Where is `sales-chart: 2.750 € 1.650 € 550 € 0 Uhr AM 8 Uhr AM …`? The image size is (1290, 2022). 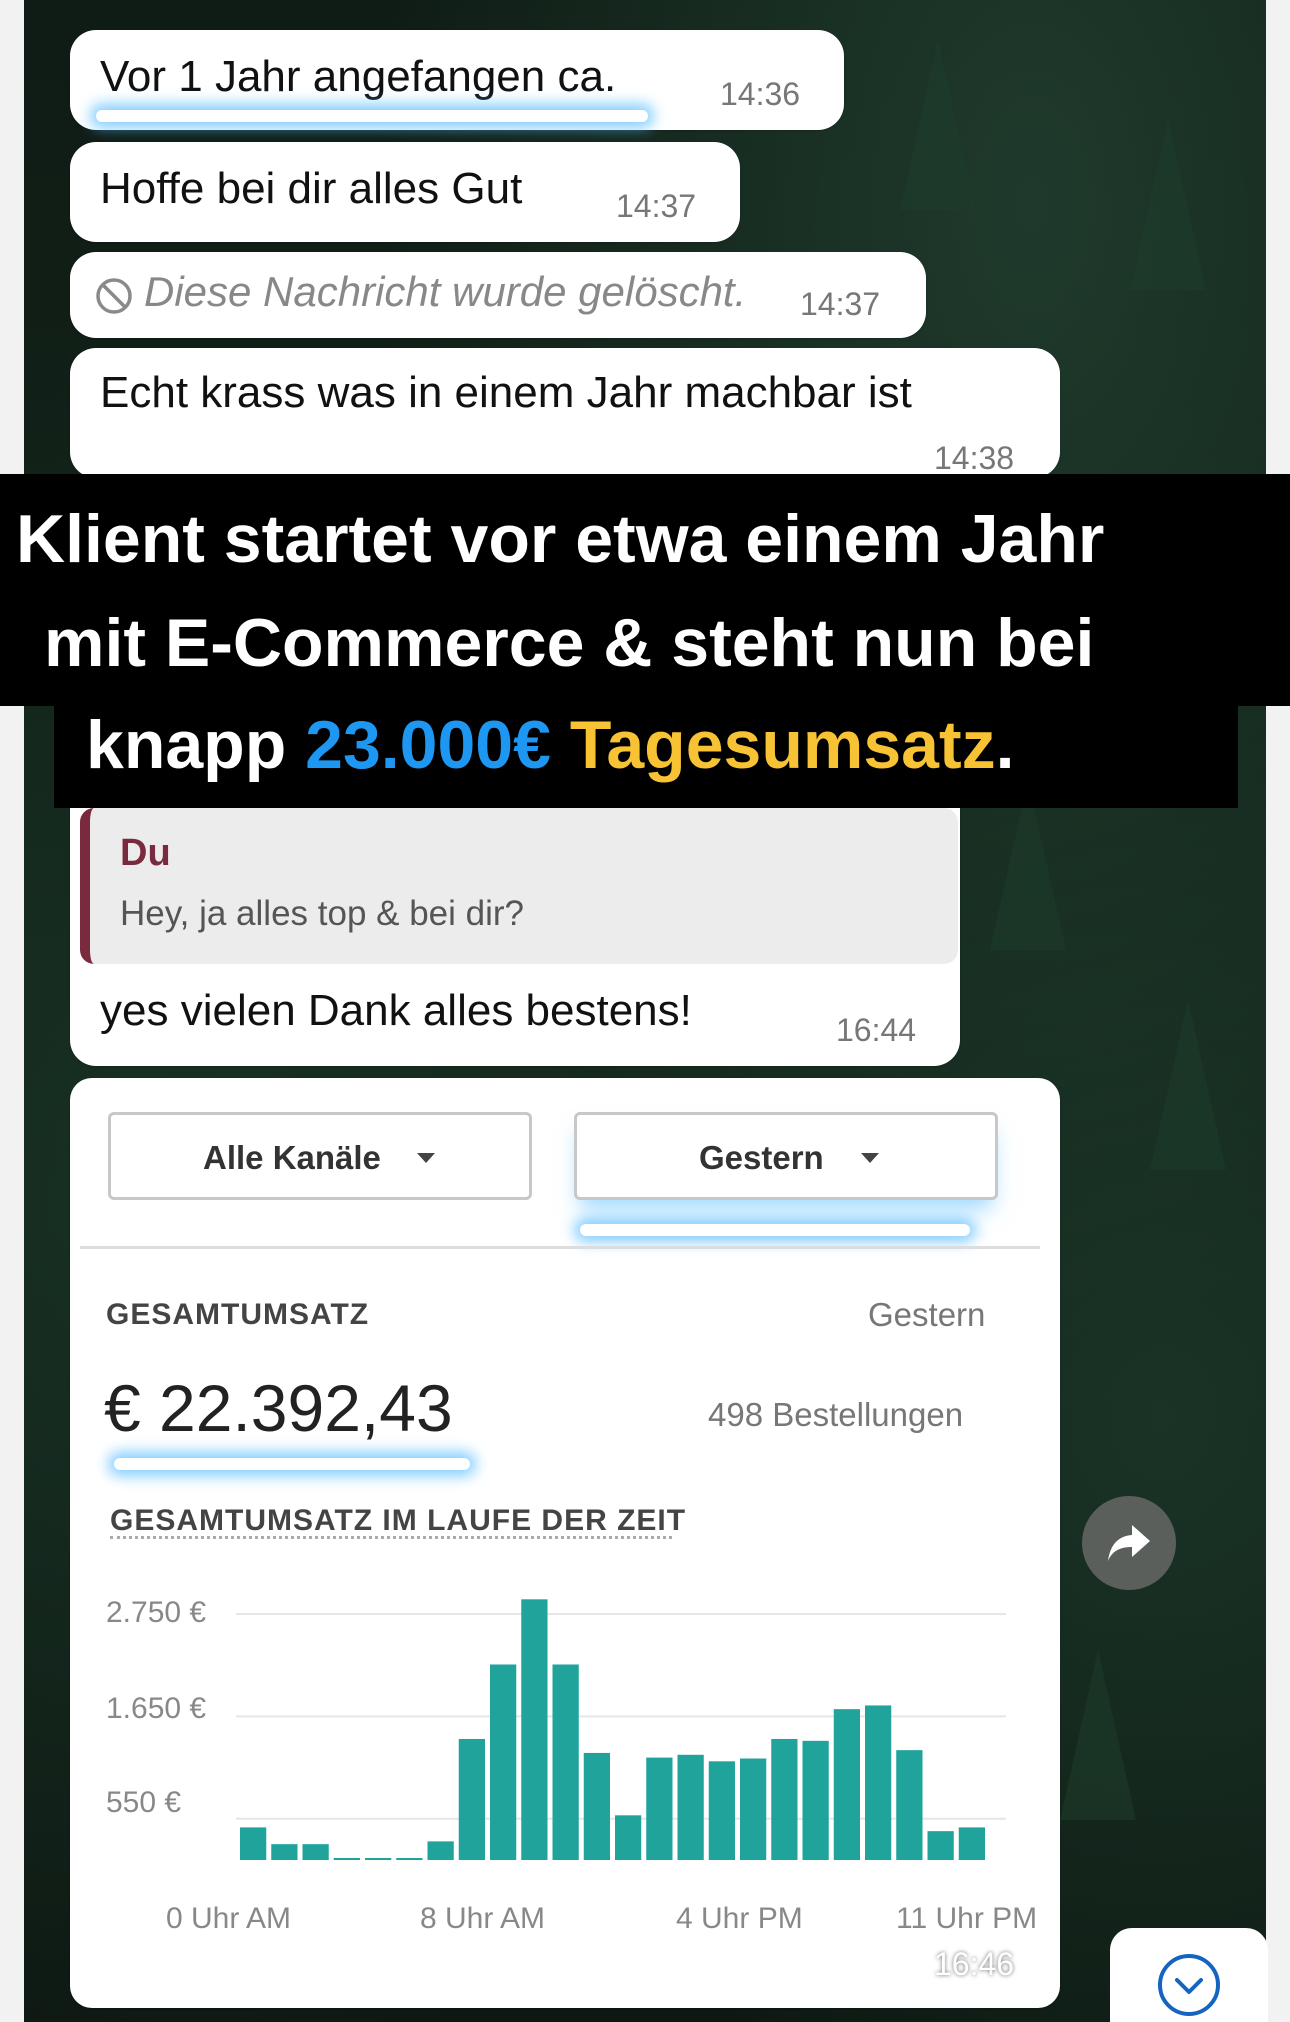
sales-chart: 2.750 € 1.650 € 550 € 0 Uhr AM 8 Uhr AM … is located at coordinates (571, 1762).